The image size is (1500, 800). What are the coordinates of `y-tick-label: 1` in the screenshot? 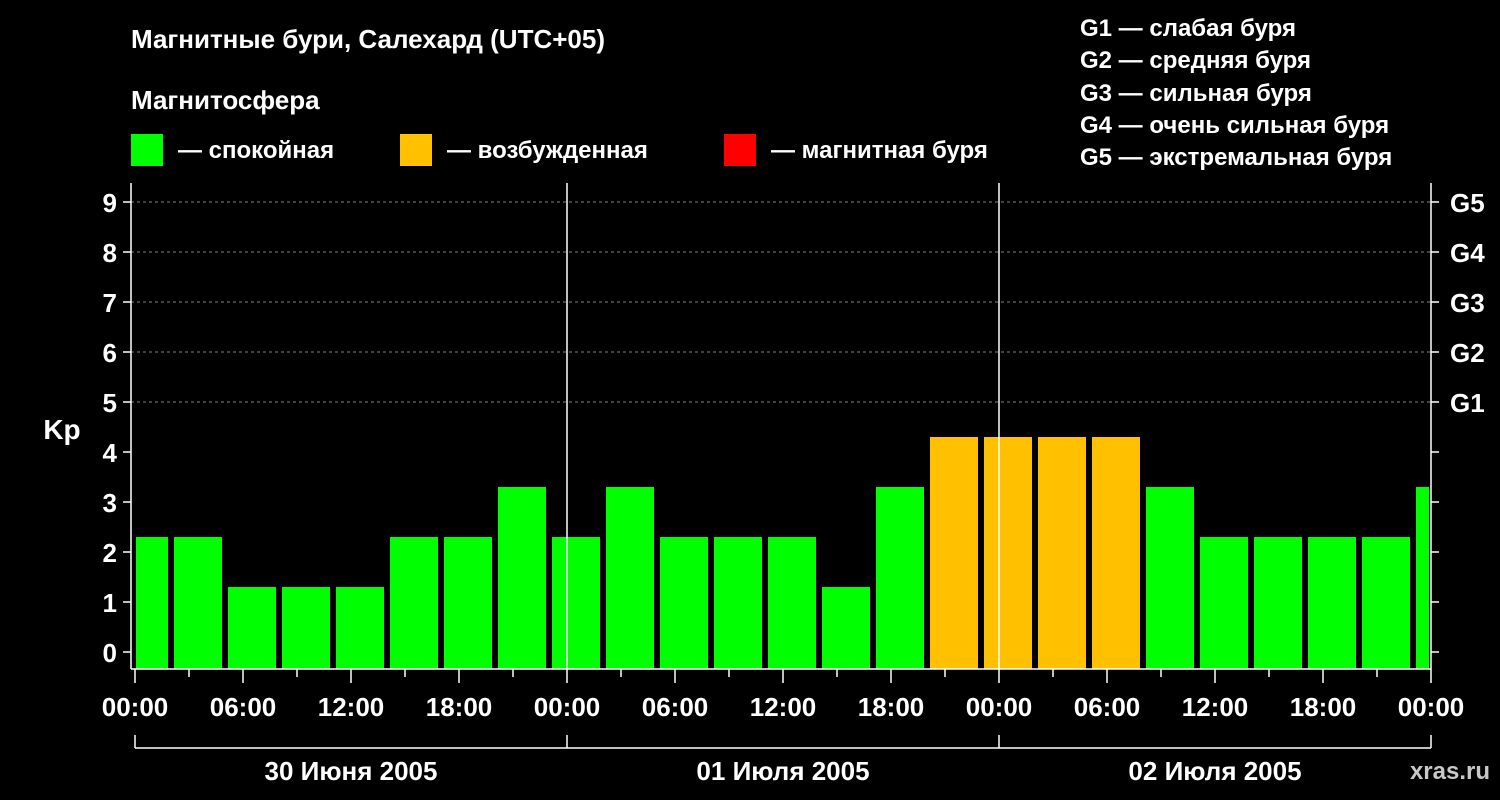 It's located at (110, 603).